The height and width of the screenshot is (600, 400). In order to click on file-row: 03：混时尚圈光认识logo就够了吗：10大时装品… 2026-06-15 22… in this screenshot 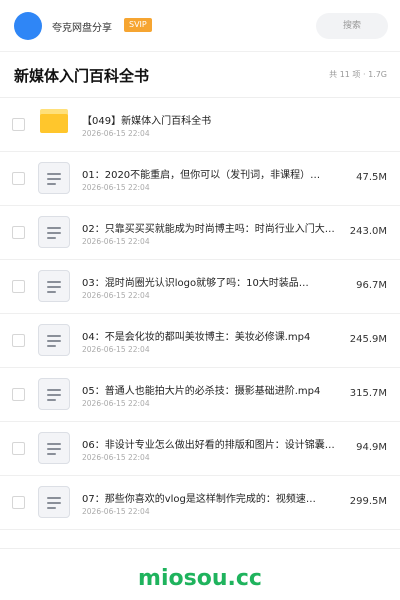, I will do `click(200, 287)`.